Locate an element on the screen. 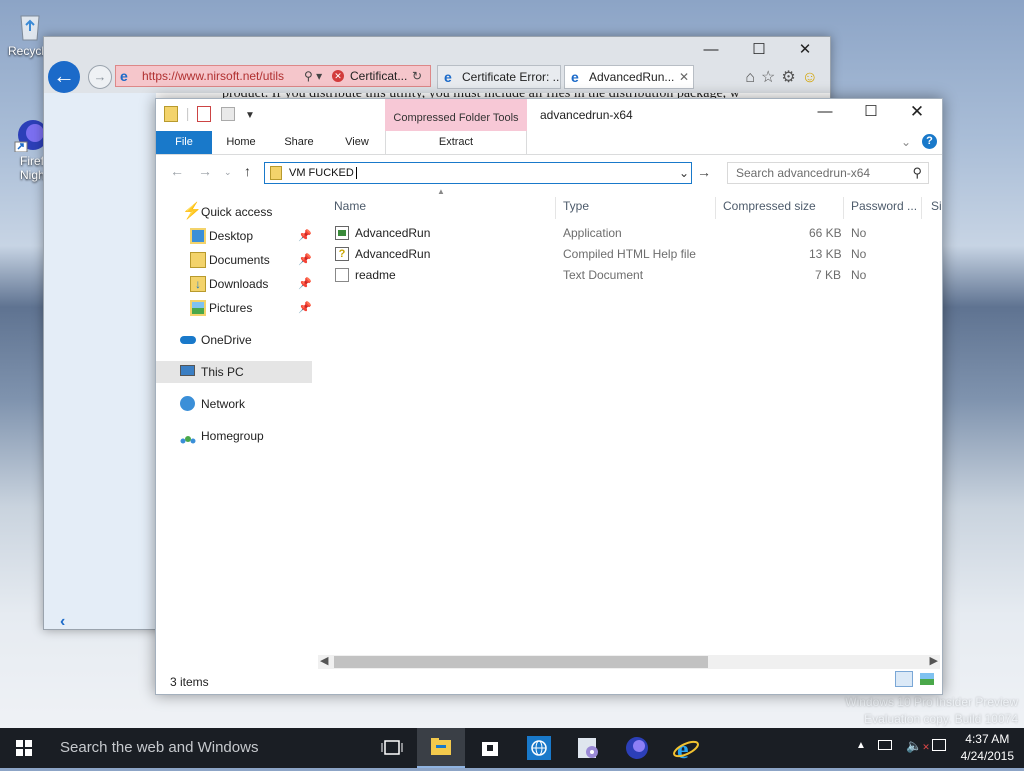  browser-minimize-button: — is located at coordinates (711, 50).